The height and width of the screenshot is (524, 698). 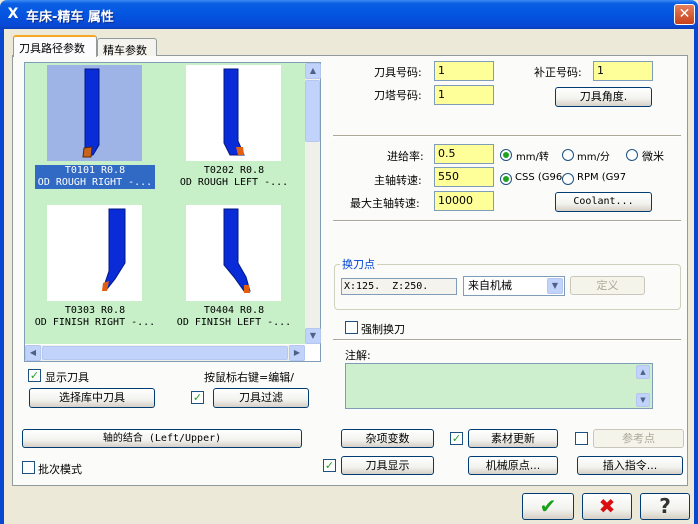 I want to click on right-click-hint: 按鼠标右键=编辑/, so click(x=249, y=377).